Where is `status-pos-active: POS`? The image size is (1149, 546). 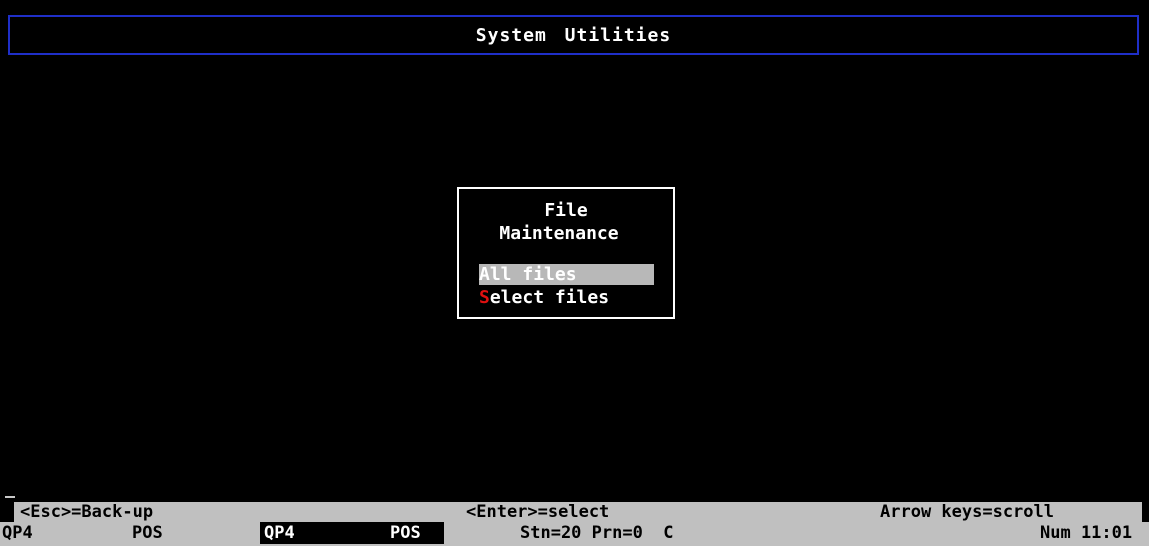 status-pos-active: POS is located at coordinates (413, 533).